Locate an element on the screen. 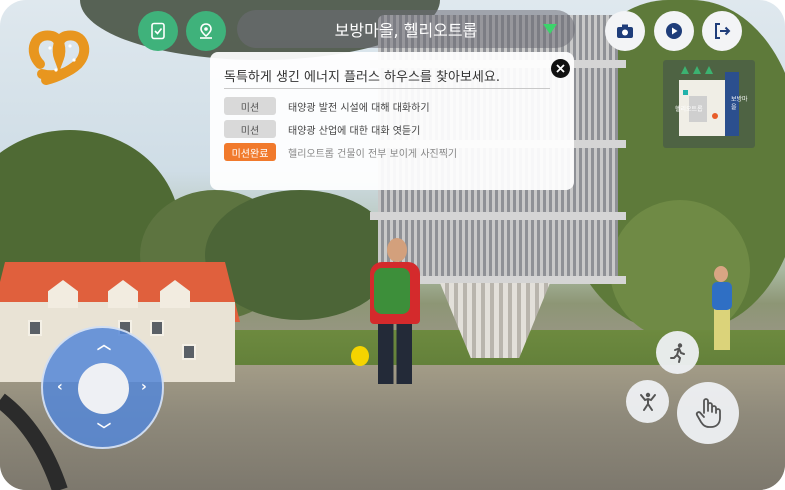 The image size is (785, 490). joystick-knob is located at coordinates (103, 388).